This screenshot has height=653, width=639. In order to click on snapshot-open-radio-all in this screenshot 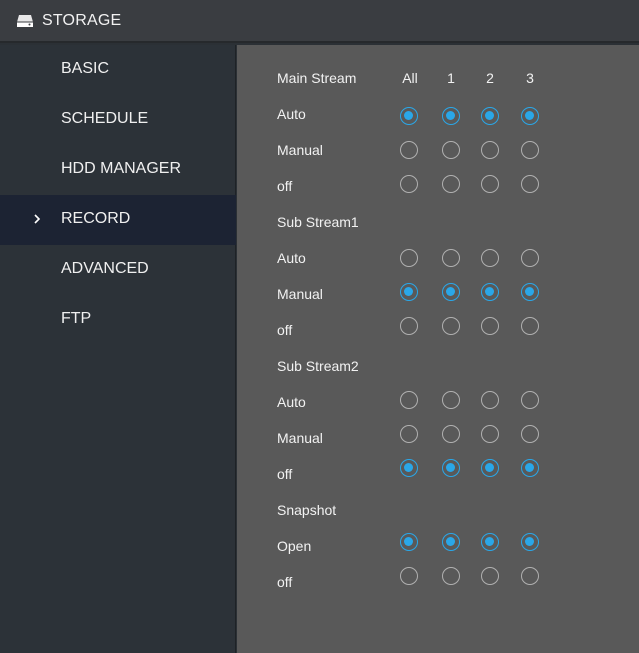, I will do `click(409, 542)`.